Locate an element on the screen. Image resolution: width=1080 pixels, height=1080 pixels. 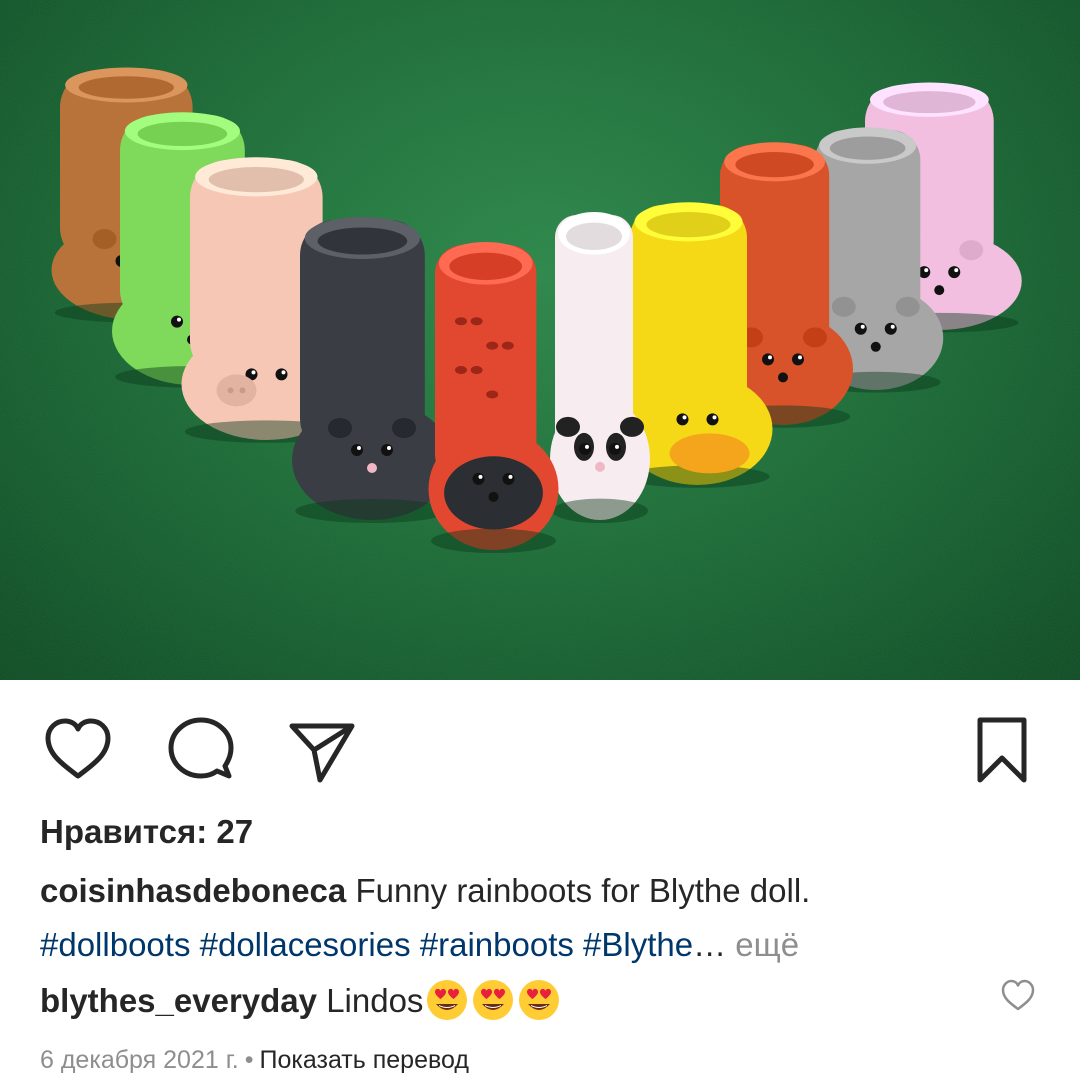
hashtag-link: #dollboots is located at coordinates (115, 944).